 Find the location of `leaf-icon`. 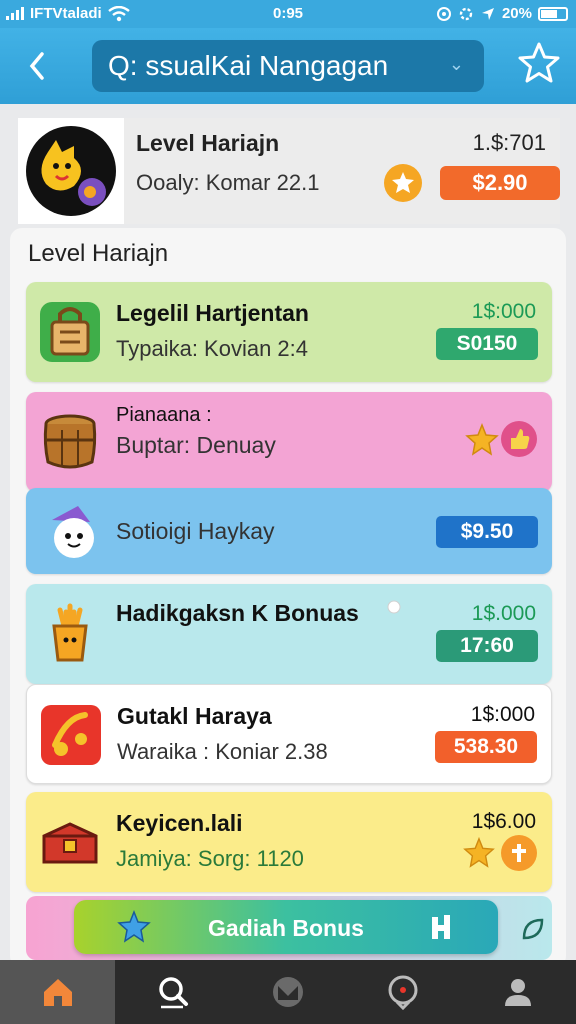

leaf-icon is located at coordinates (533, 929).